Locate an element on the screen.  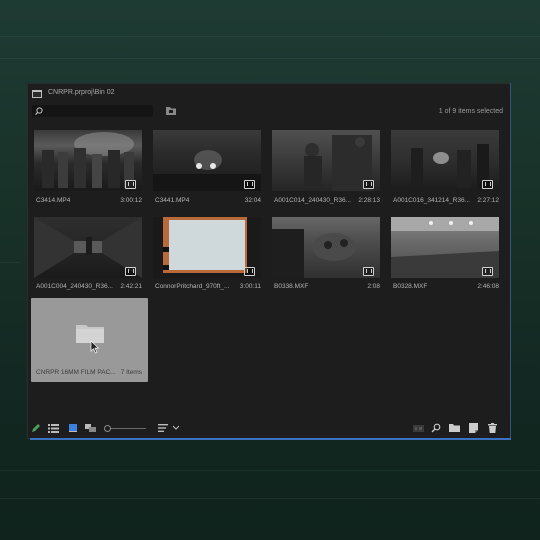
selection-count: 1 of 9 items selected is located at coordinates (470, 111).